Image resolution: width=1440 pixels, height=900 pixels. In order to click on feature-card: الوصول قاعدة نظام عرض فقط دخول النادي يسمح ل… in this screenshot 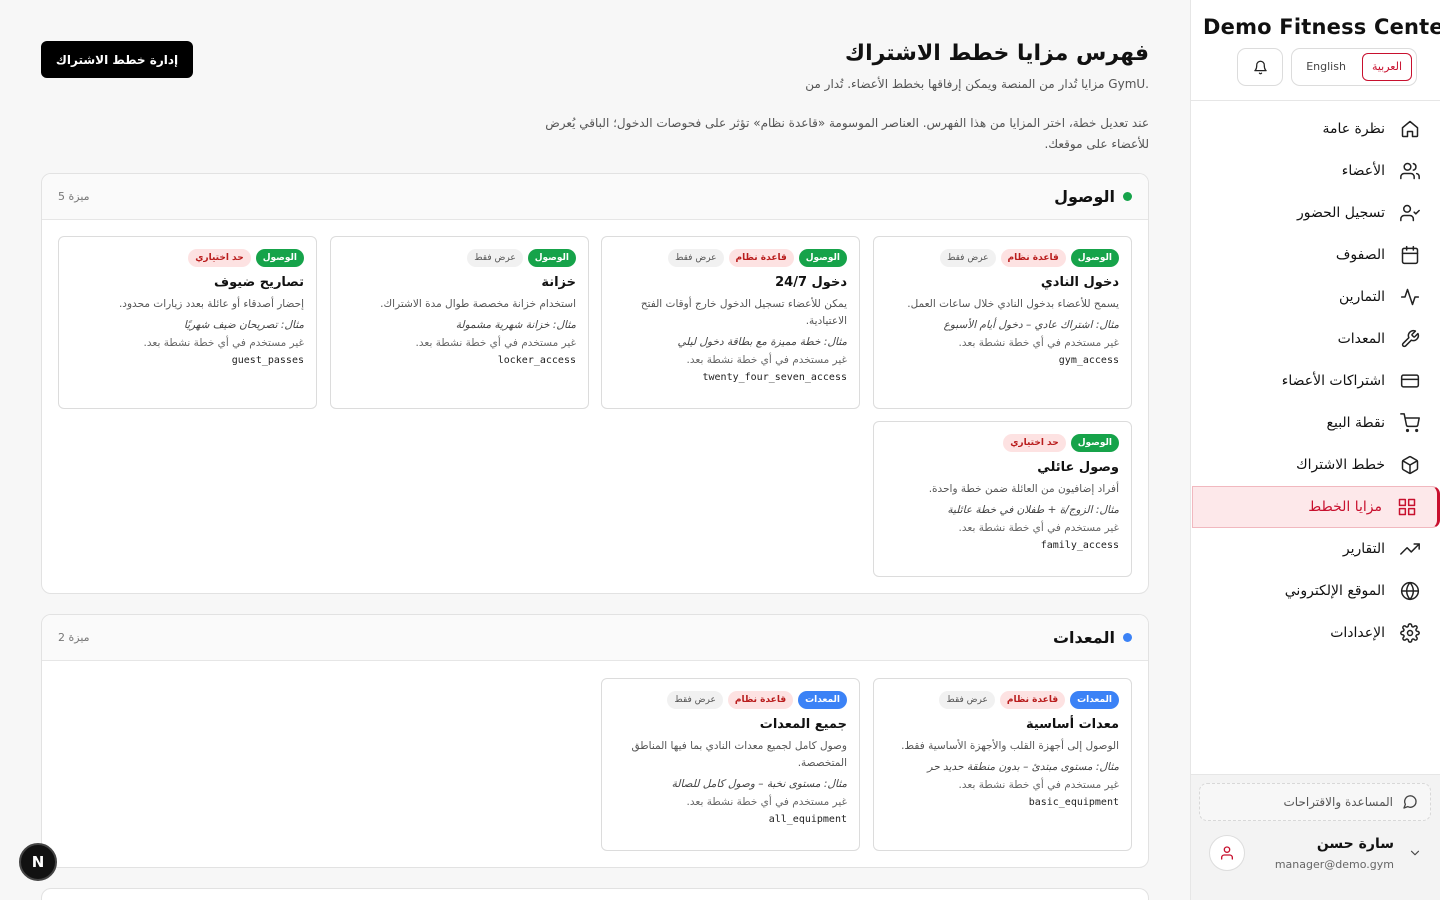, I will do `click(1002, 322)`.